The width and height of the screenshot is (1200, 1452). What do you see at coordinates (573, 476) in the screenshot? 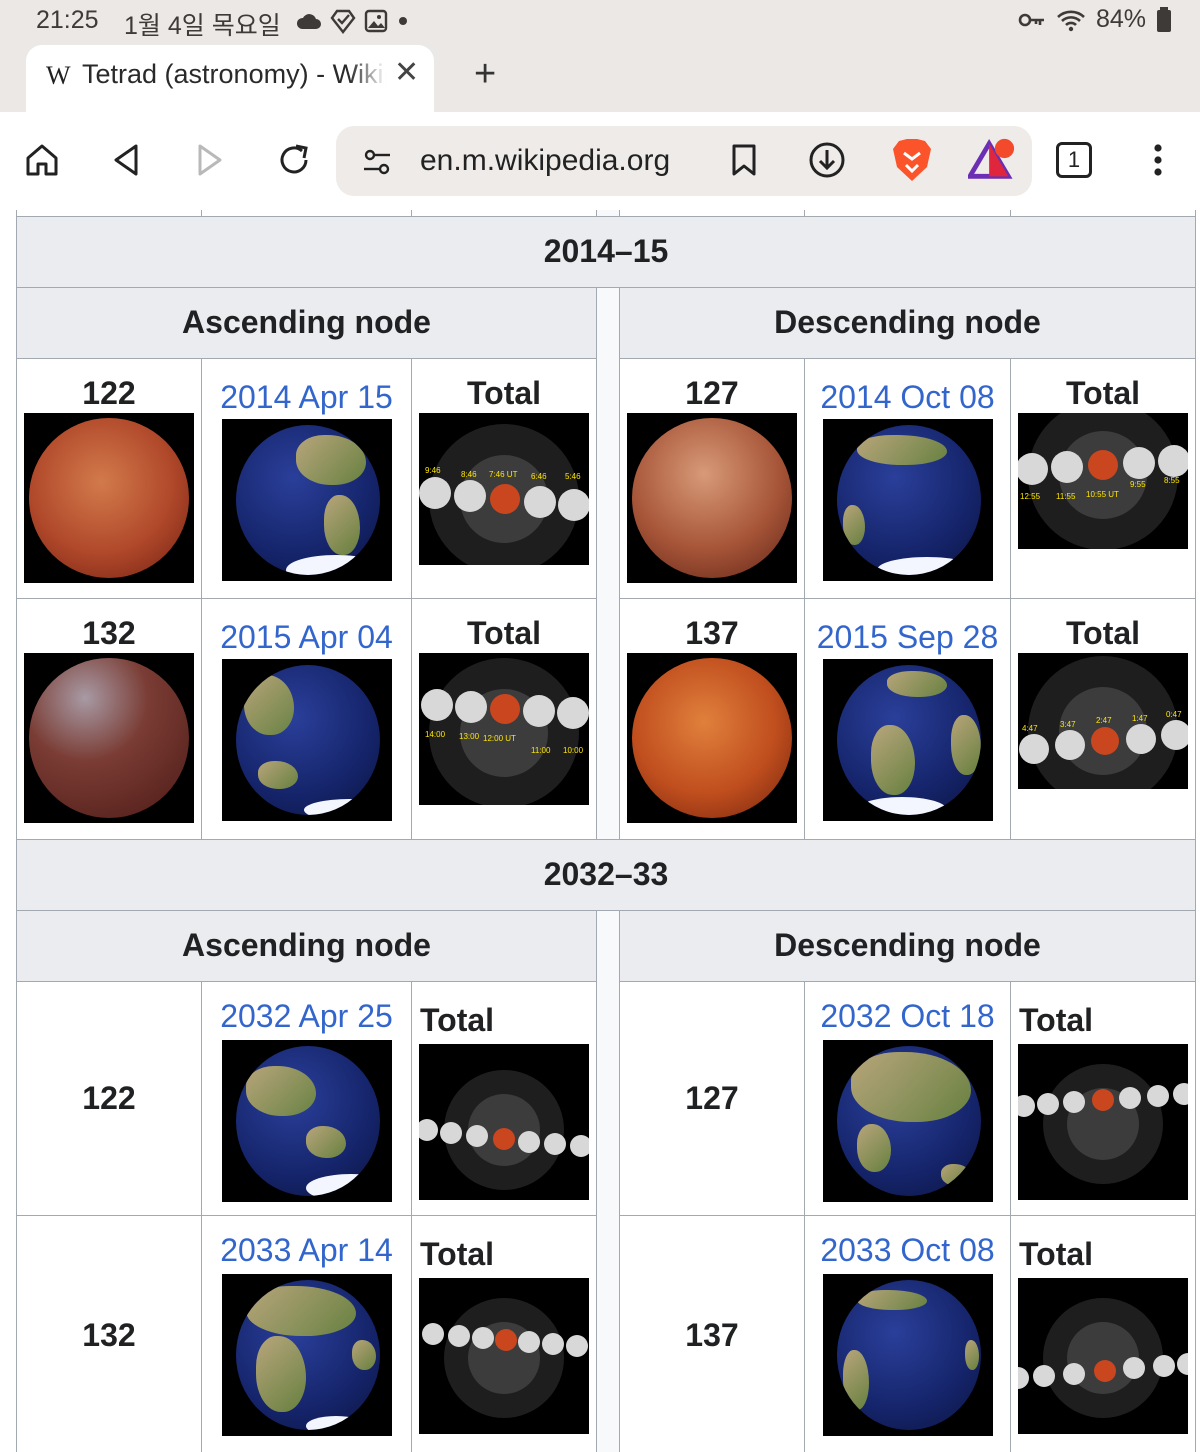
I see `eclipse-time-label: 5:46` at bounding box center [573, 476].